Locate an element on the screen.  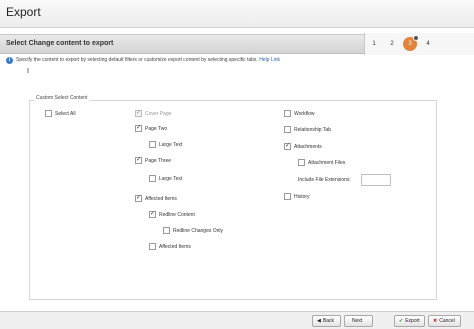
step-2: 2 is located at coordinates (392, 44).